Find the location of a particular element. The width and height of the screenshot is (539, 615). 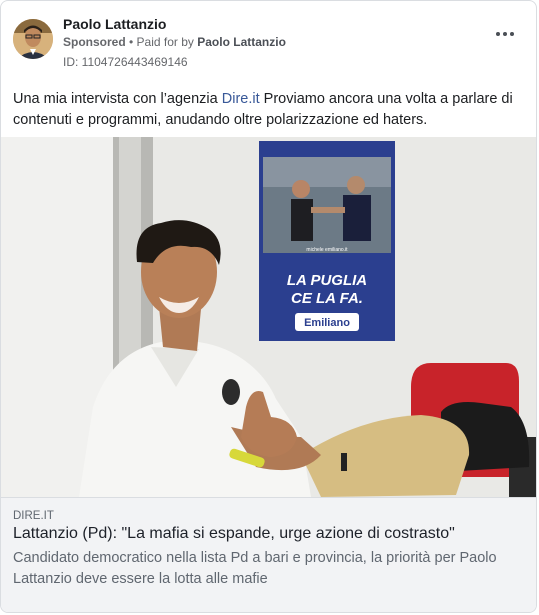

avatar is located at coordinates (33, 39).